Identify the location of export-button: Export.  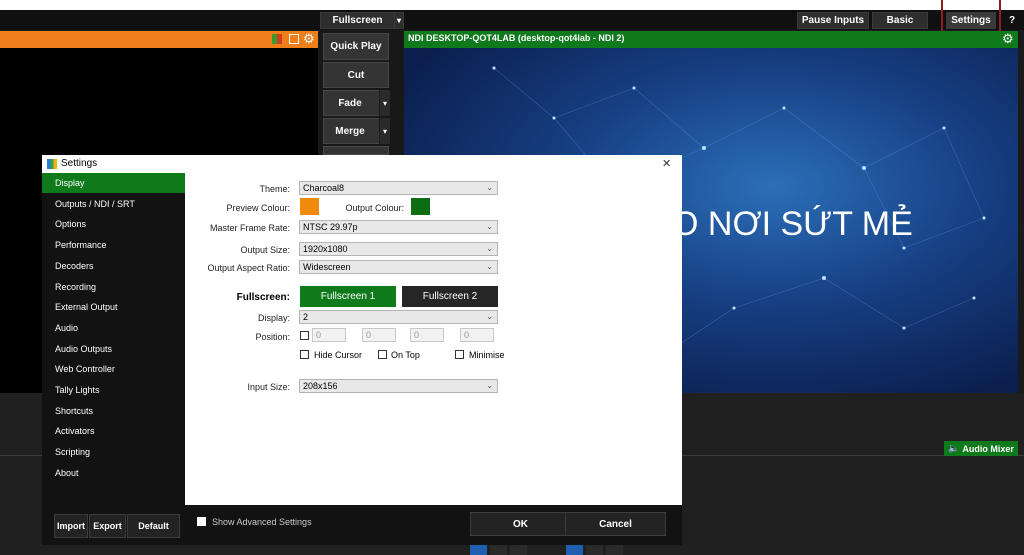
(107, 526).